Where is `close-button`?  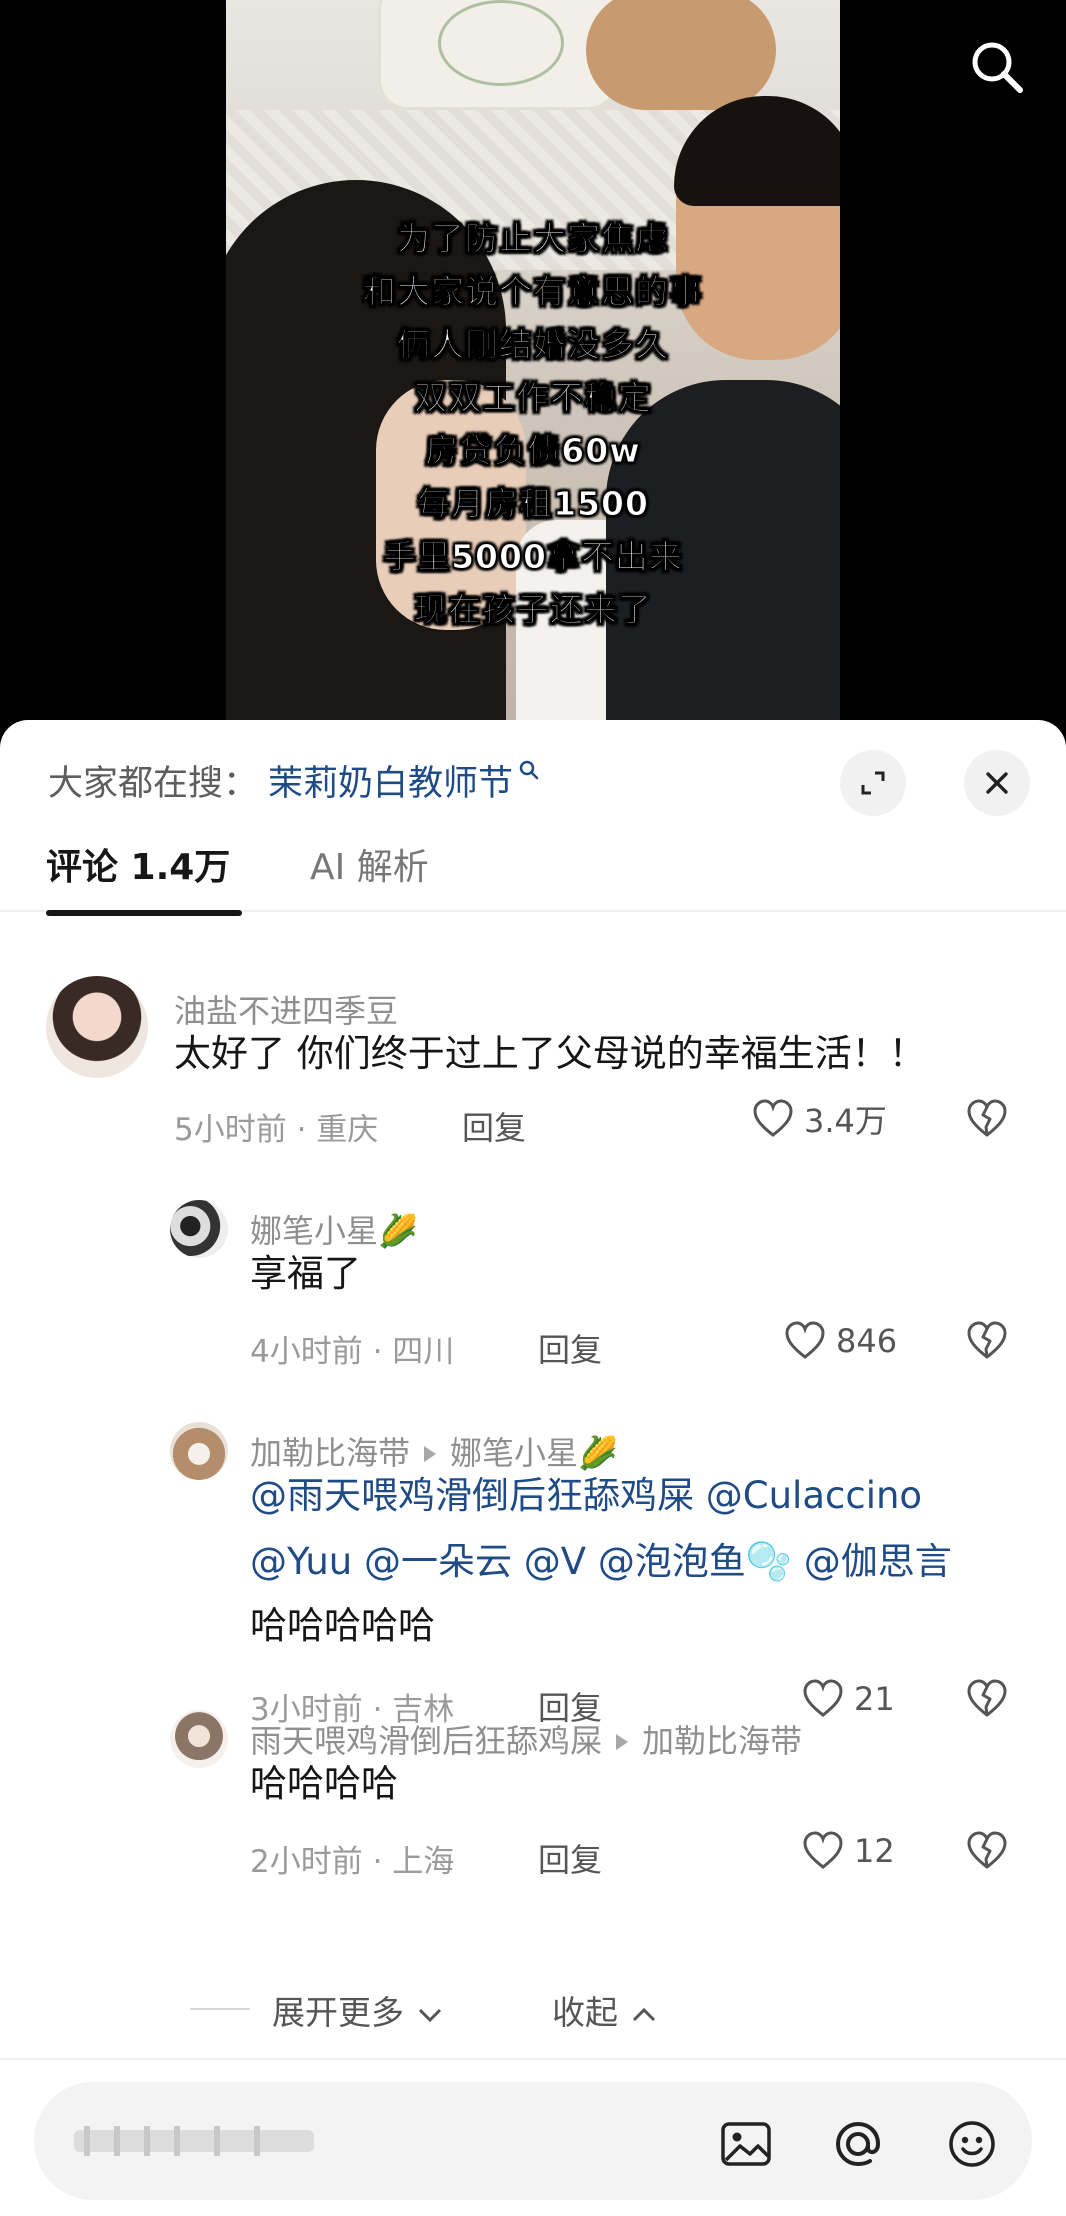 close-button is located at coordinates (997, 783).